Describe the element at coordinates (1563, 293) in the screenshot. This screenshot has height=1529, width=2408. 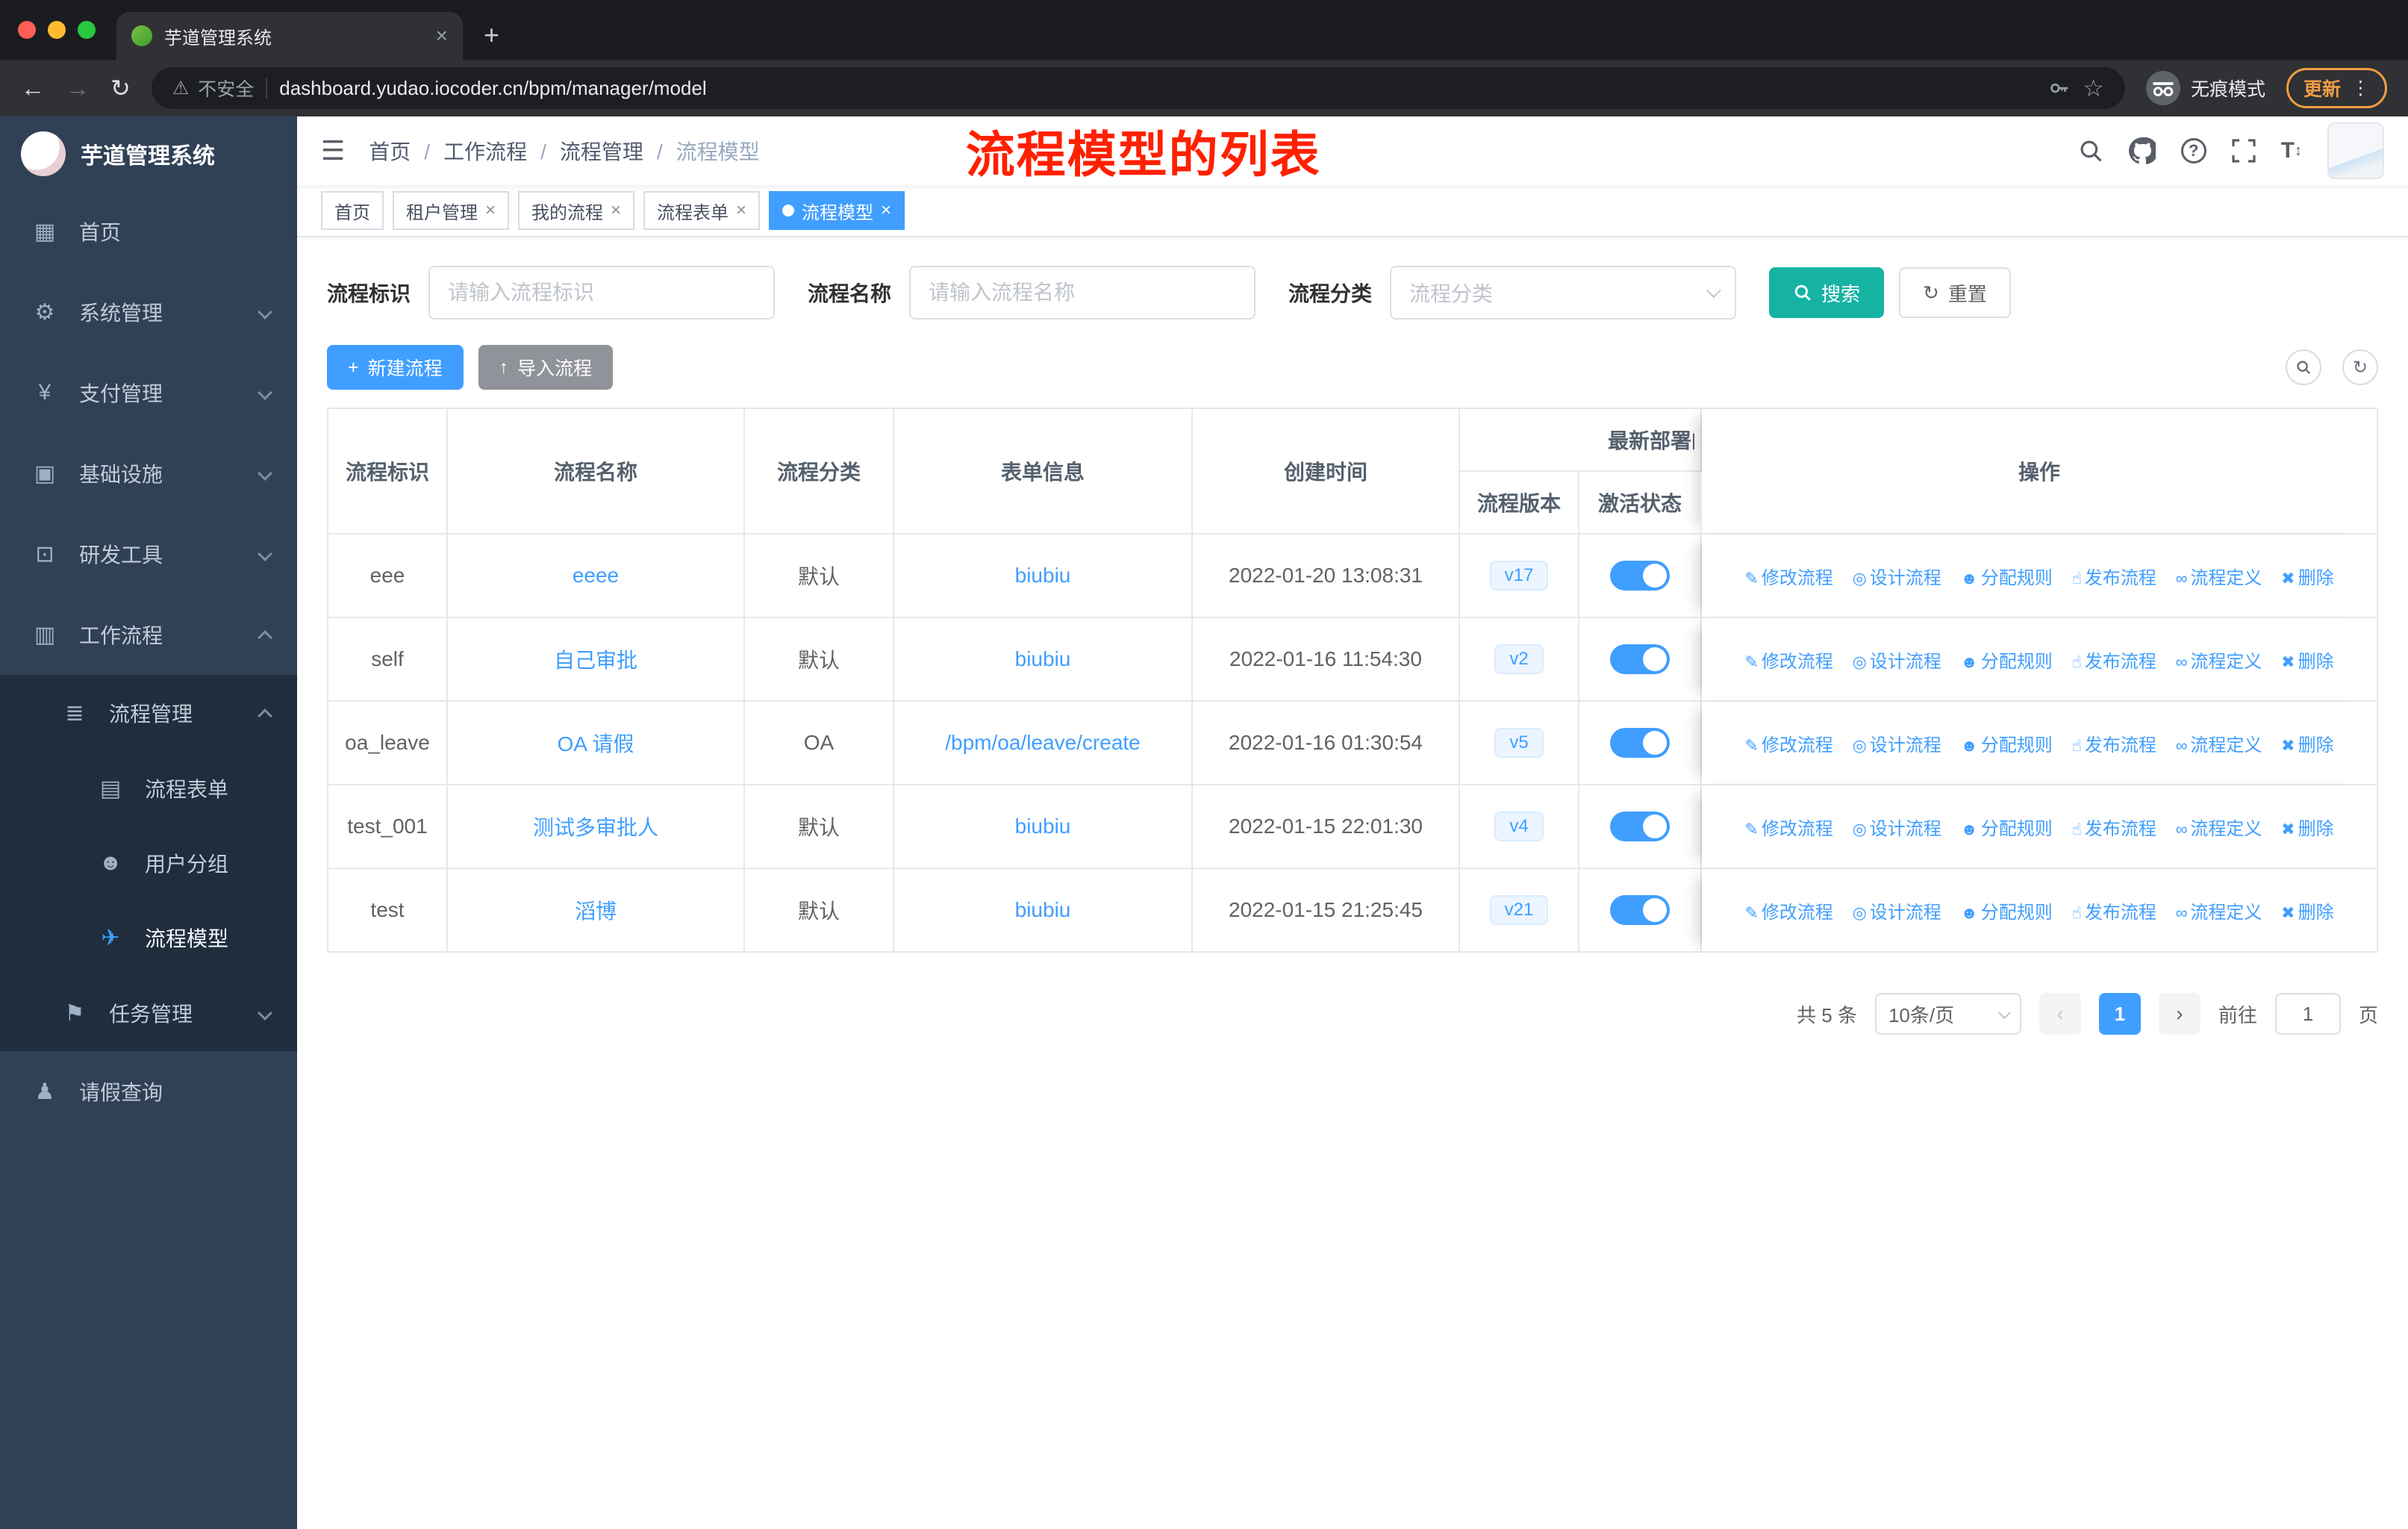
I see `category-select: 流程分类` at that location.